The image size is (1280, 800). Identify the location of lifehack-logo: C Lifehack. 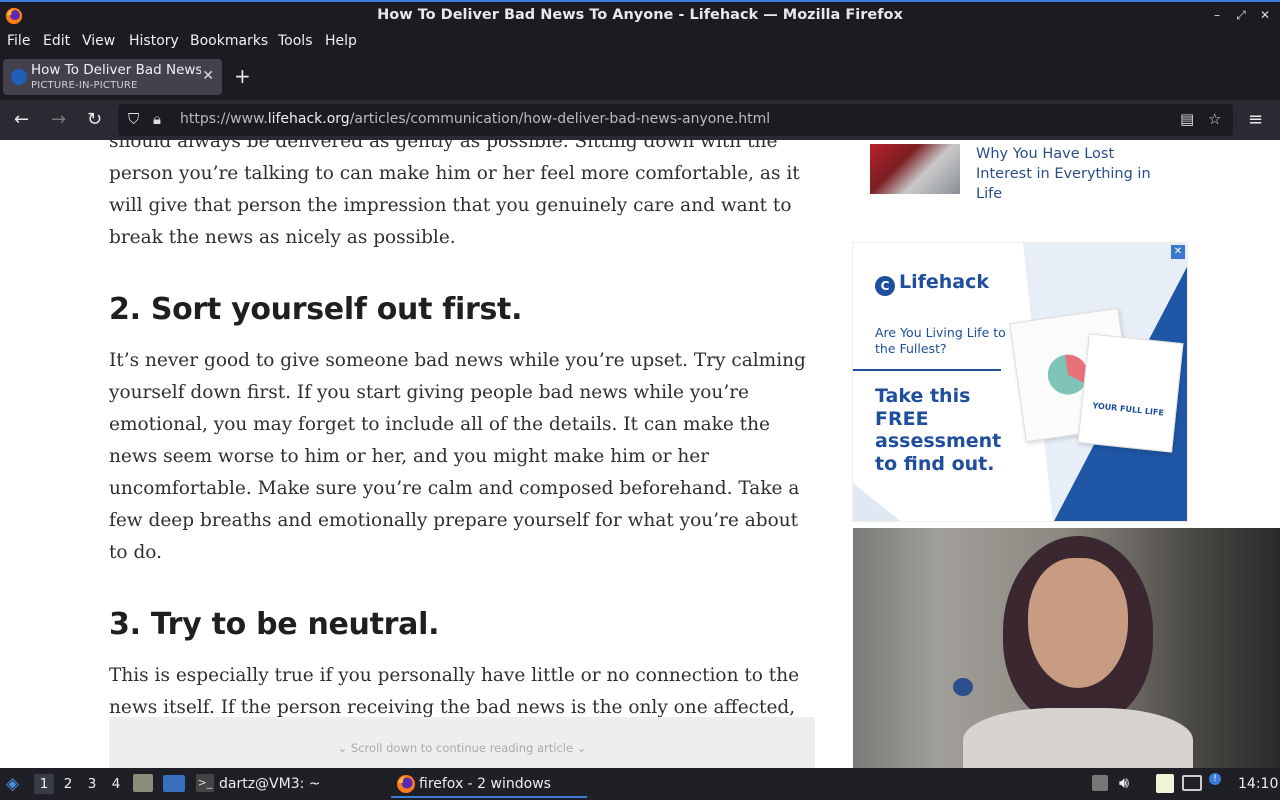
(932, 283).